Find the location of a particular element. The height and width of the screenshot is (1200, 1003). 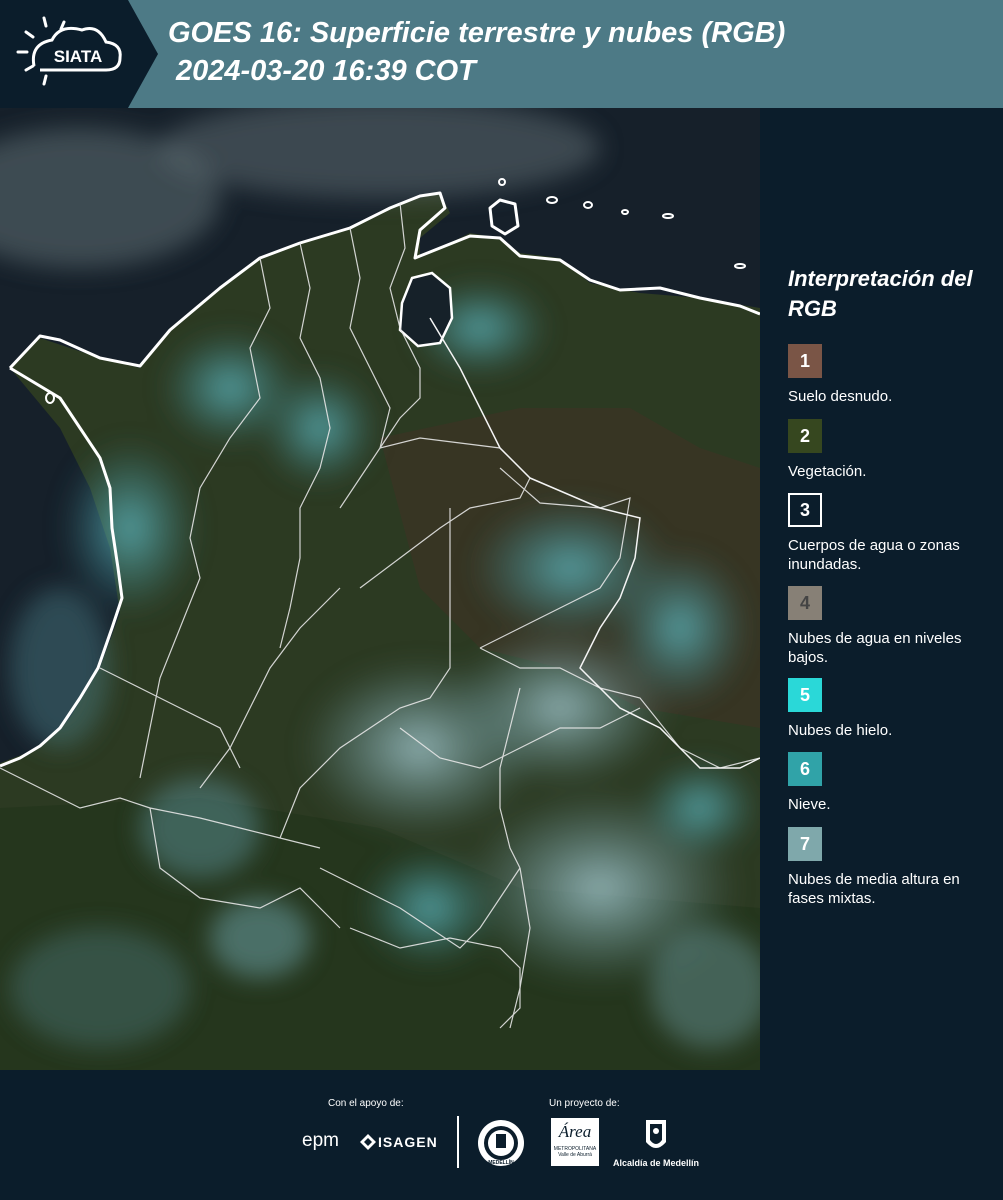

title-line-2: 2024-03-20 16:39 COT is located at coordinates (326, 71).